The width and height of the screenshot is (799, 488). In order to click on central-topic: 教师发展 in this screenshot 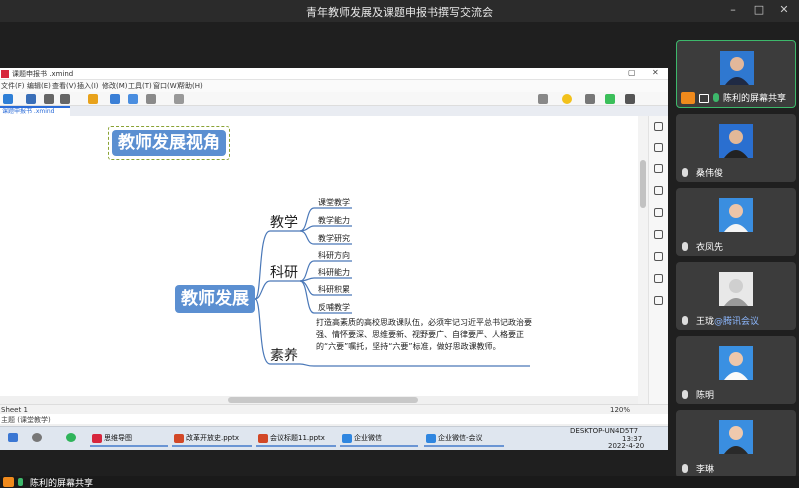, I will do `click(215, 299)`.